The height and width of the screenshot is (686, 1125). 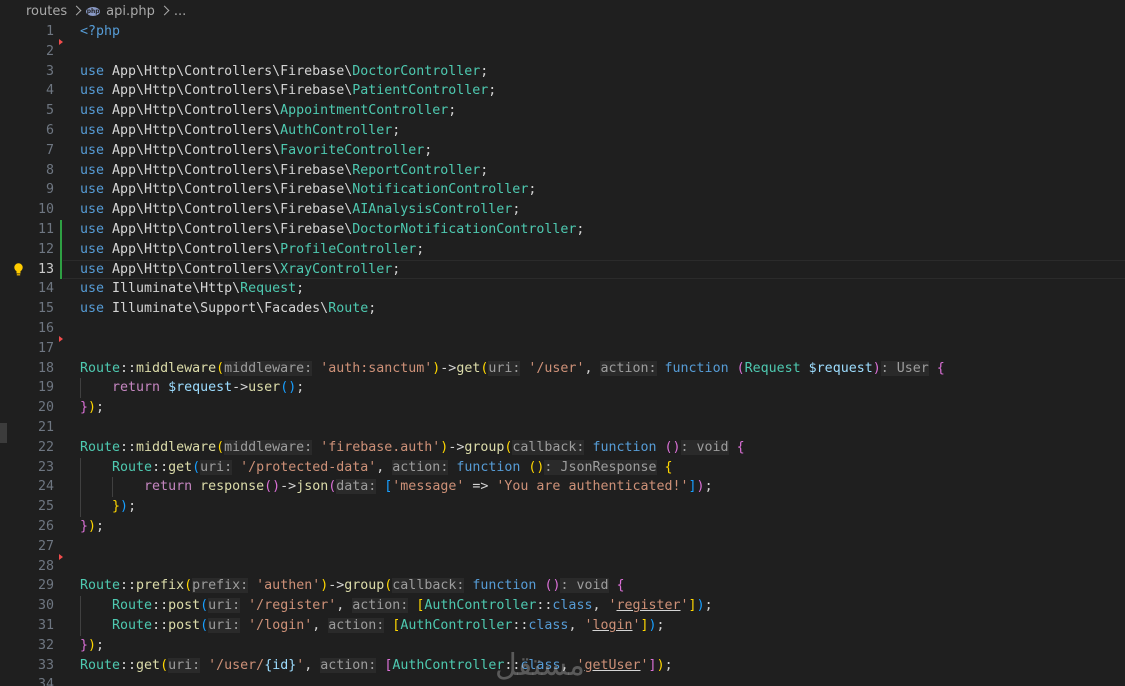 What do you see at coordinates (45, 210) in the screenshot?
I see `line-number: 10` at bounding box center [45, 210].